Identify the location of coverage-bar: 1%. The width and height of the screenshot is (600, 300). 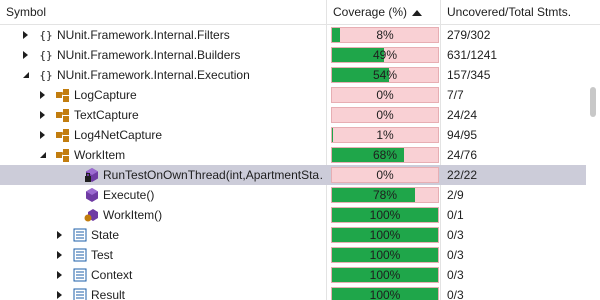
(385, 135).